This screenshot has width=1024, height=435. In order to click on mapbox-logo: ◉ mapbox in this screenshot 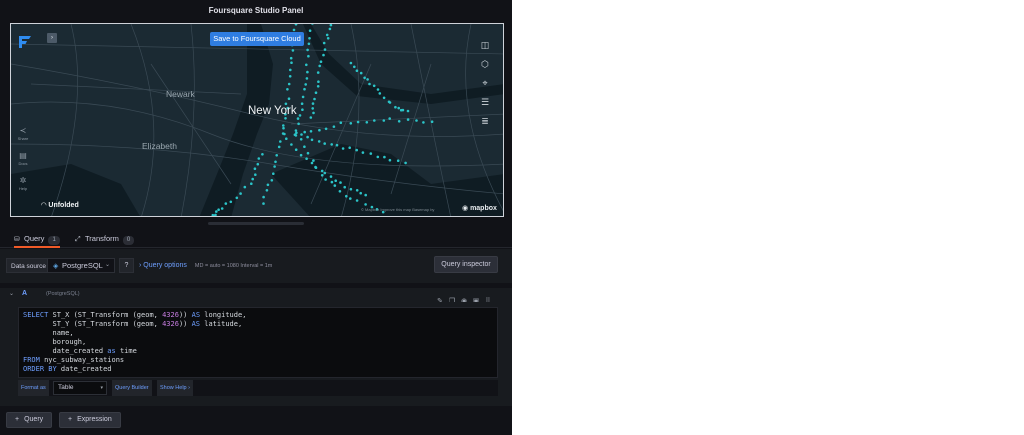, I will do `click(479, 208)`.